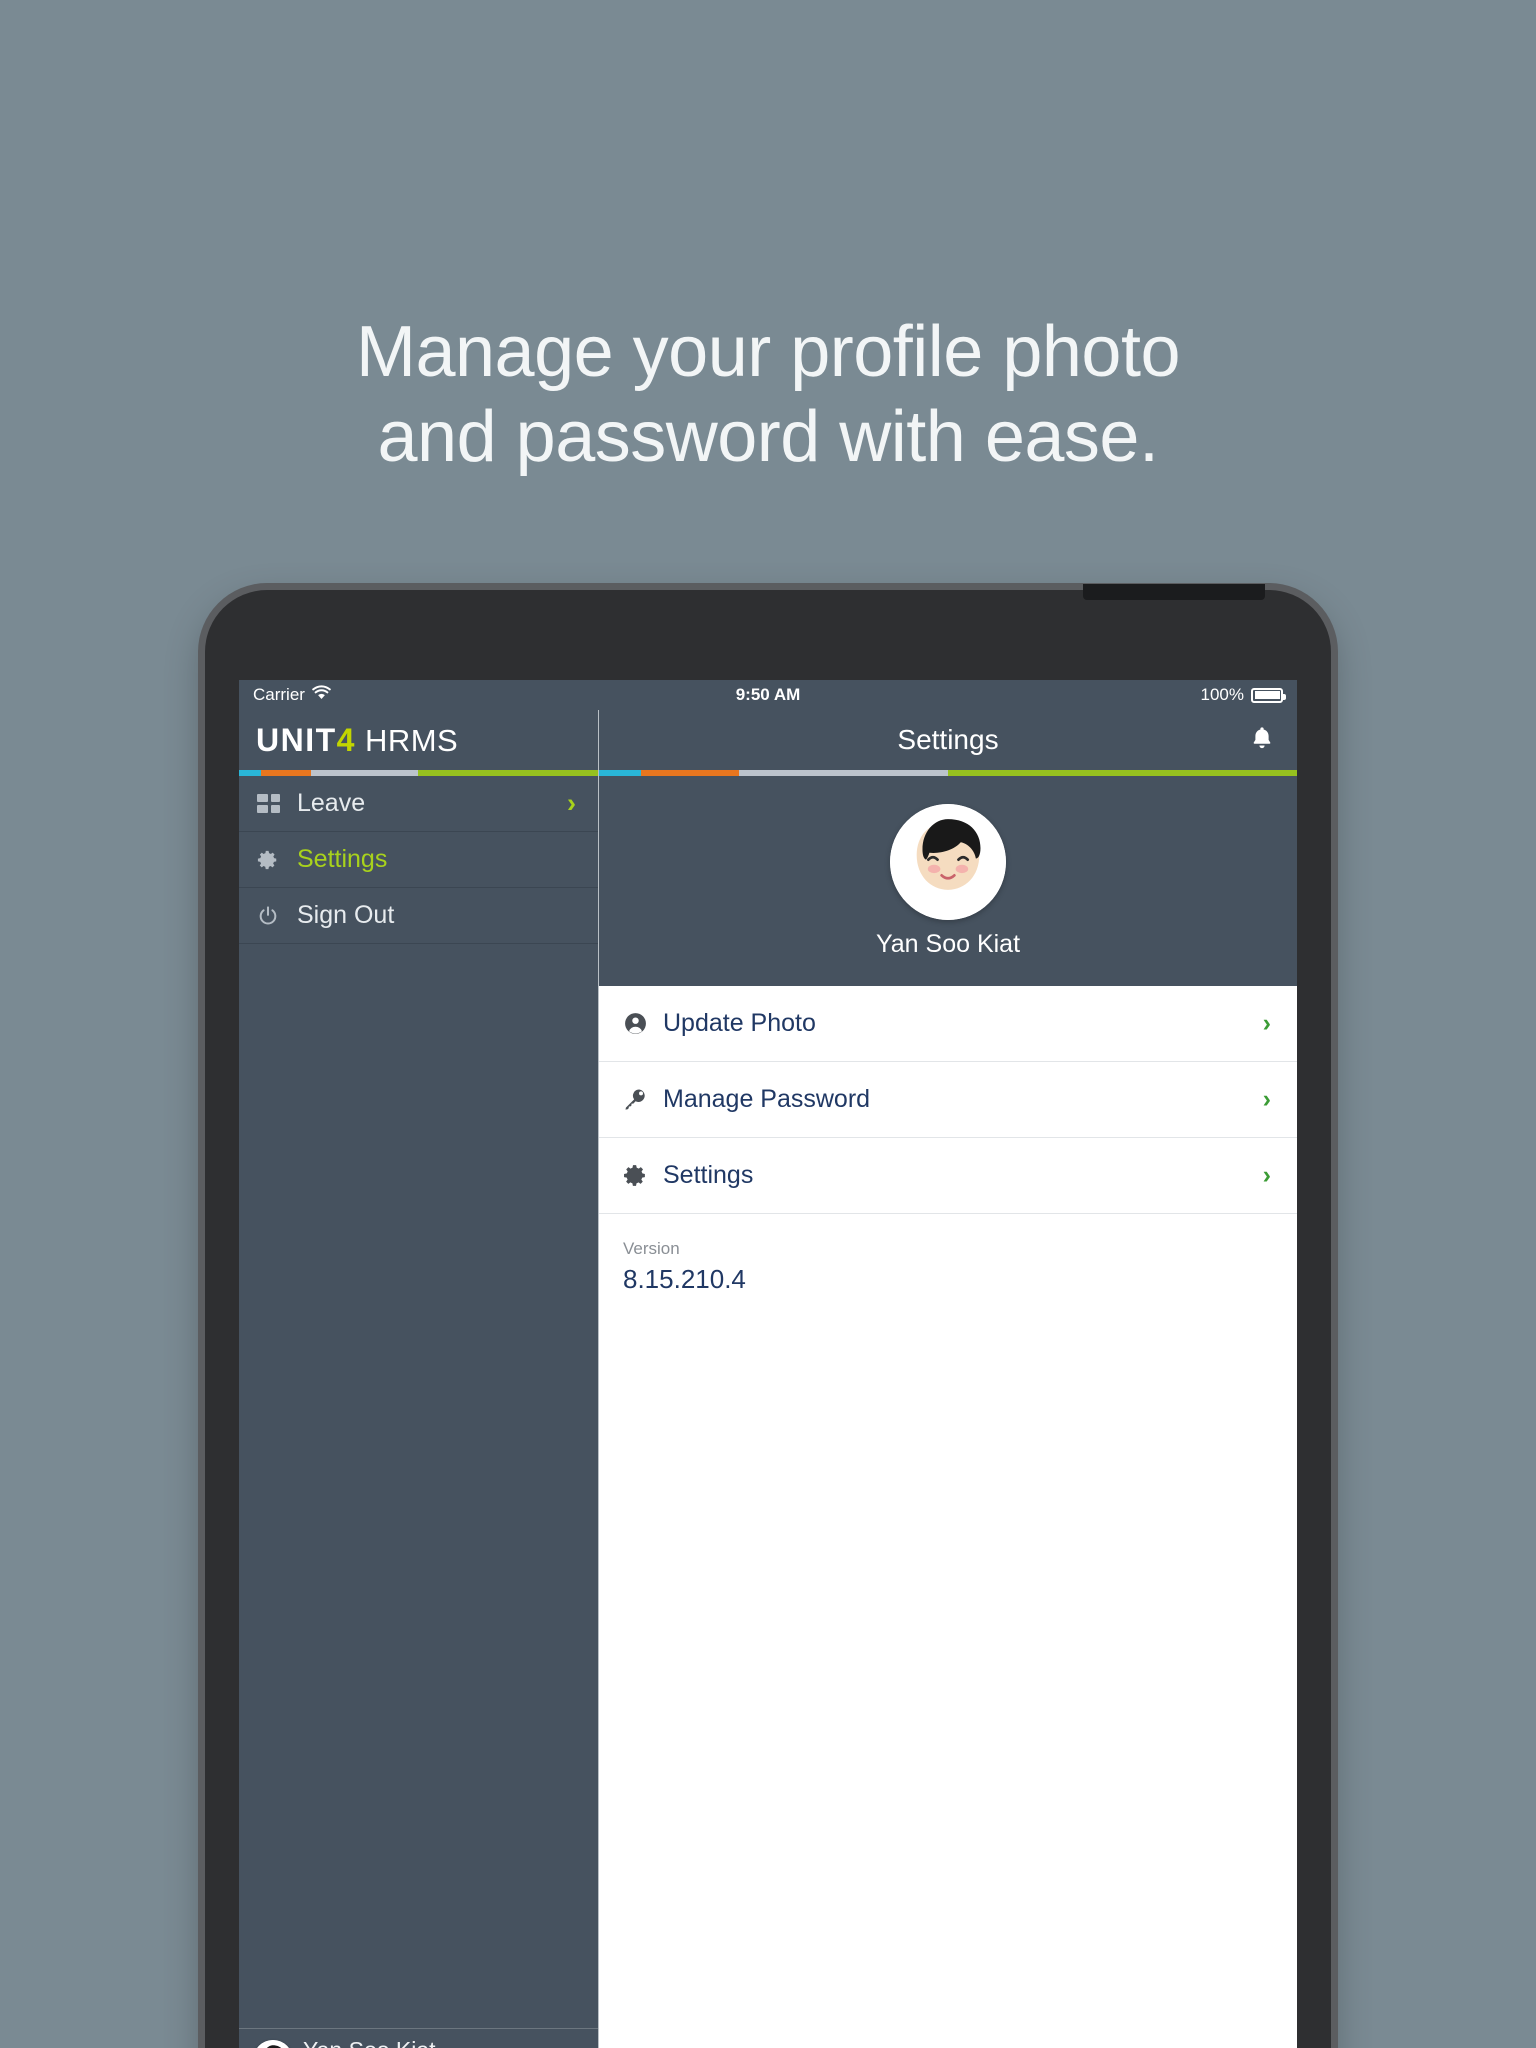 This screenshot has height=2048, width=1536. Describe the element at coordinates (296, 740) in the screenshot. I see `logo-unit-text: UNIT` at that location.